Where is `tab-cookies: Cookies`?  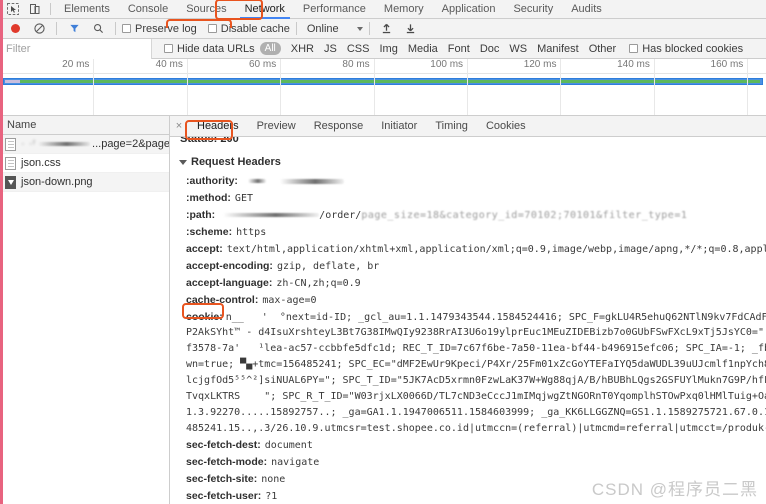 tab-cookies: Cookies is located at coordinates (506, 126).